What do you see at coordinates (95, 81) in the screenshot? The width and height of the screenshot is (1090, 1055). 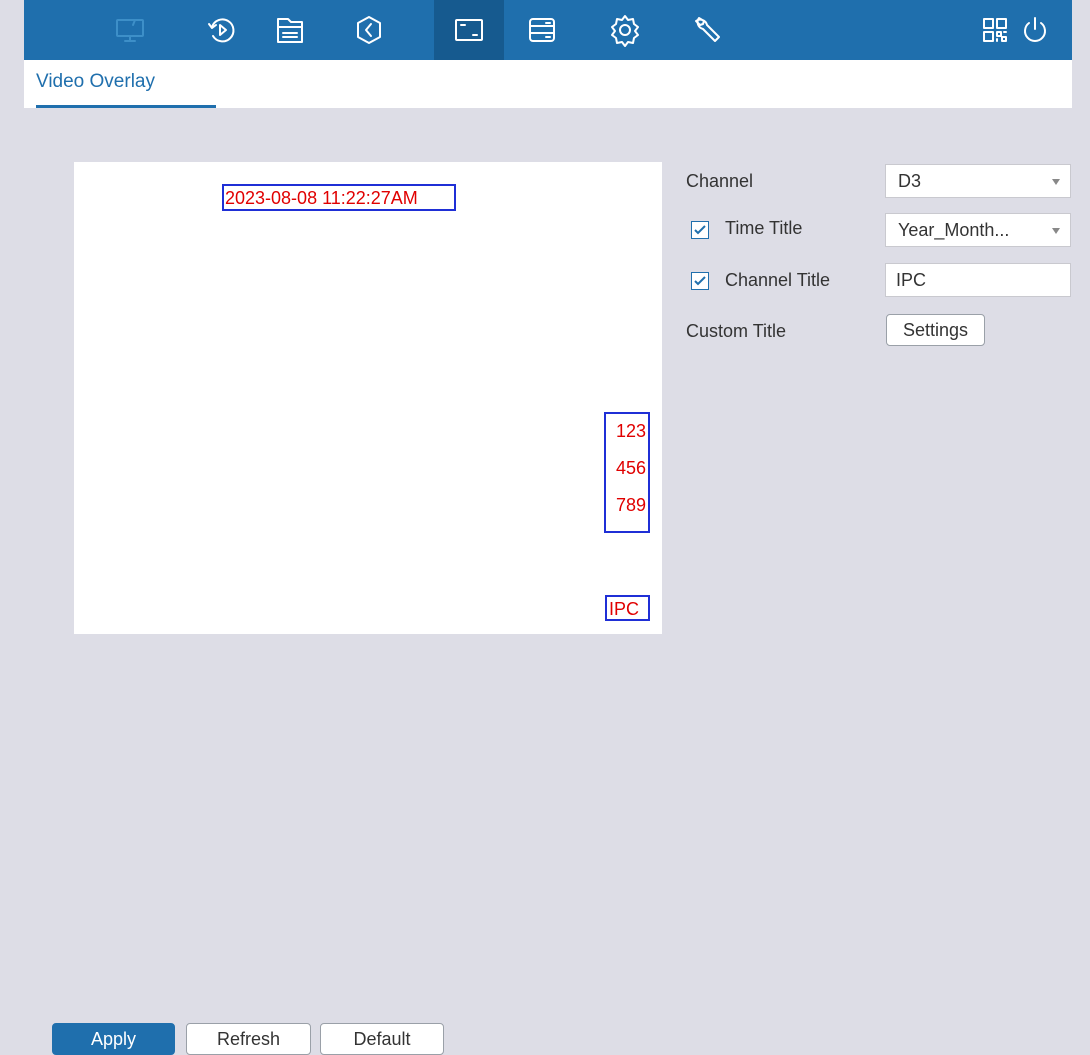 I see `tab-video-overlay-label: Video Overlay` at bounding box center [95, 81].